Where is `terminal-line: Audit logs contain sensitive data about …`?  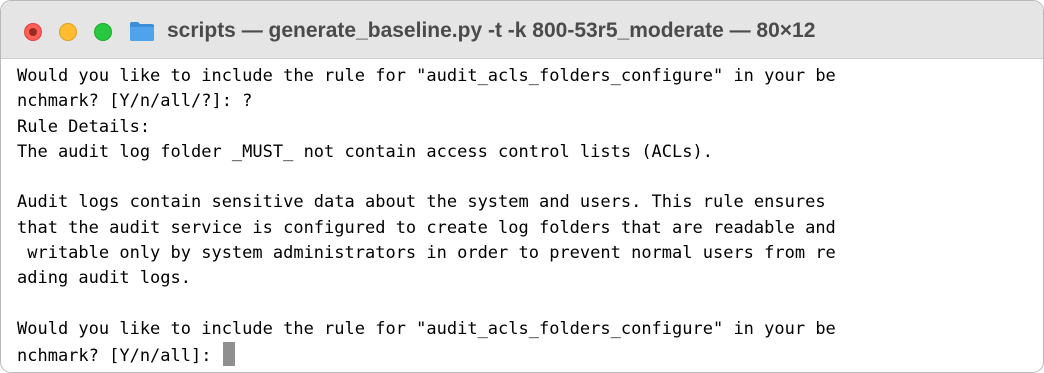 terminal-line: Audit logs contain sensitive data about … is located at coordinates (421, 202).